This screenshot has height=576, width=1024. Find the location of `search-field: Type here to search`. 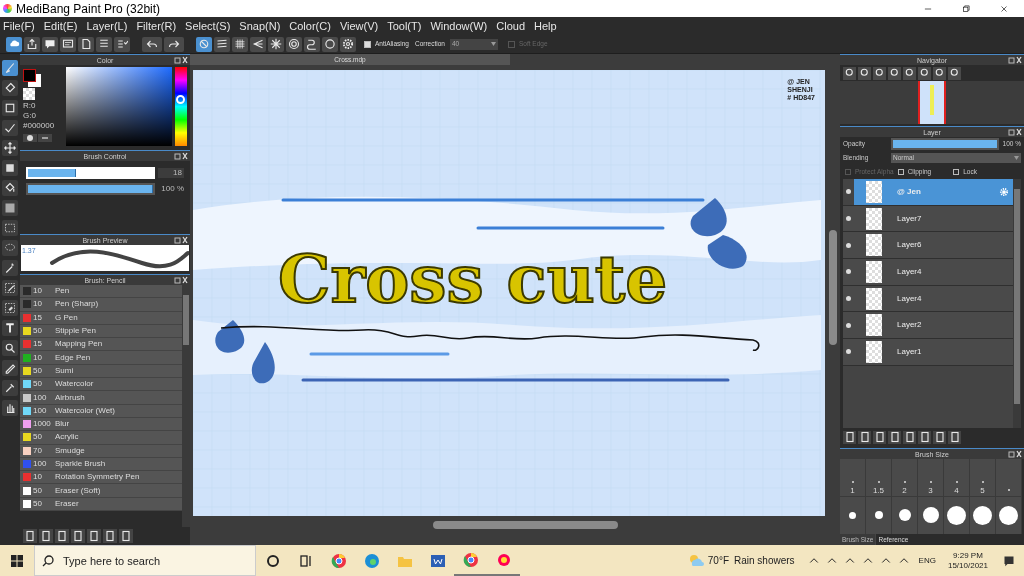

search-field: Type here to search is located at coordinates (145, 560).